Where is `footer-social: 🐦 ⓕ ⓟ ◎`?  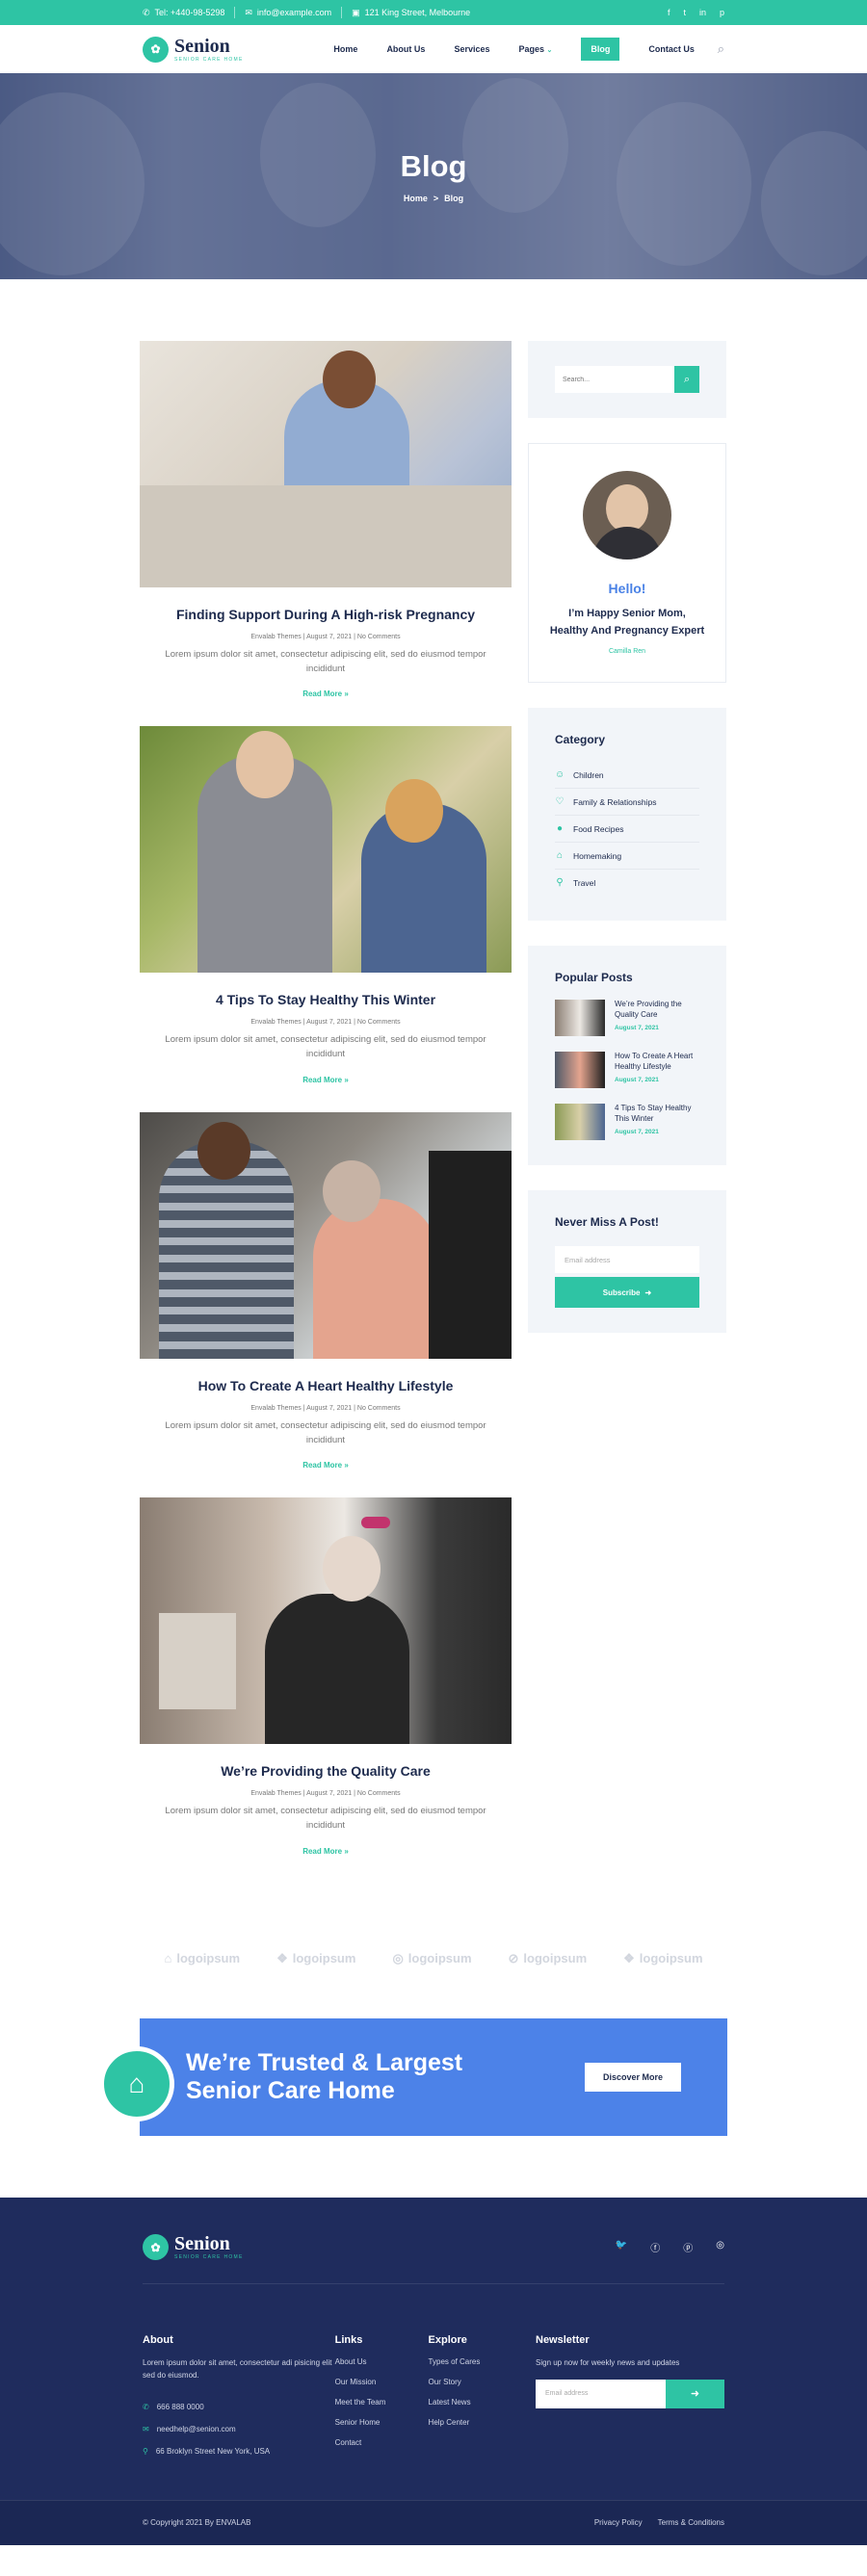
footer-social: 🐦 ⓕ ⓟ ◎ is located at coordinates (670, 2247).